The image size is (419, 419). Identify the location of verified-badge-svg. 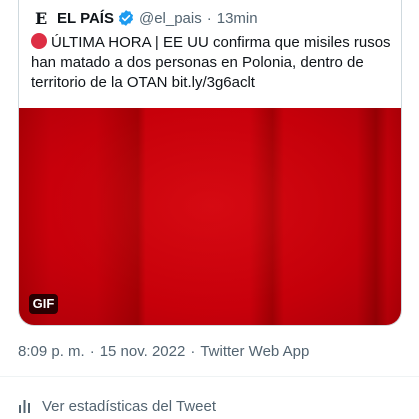
(126, 18).